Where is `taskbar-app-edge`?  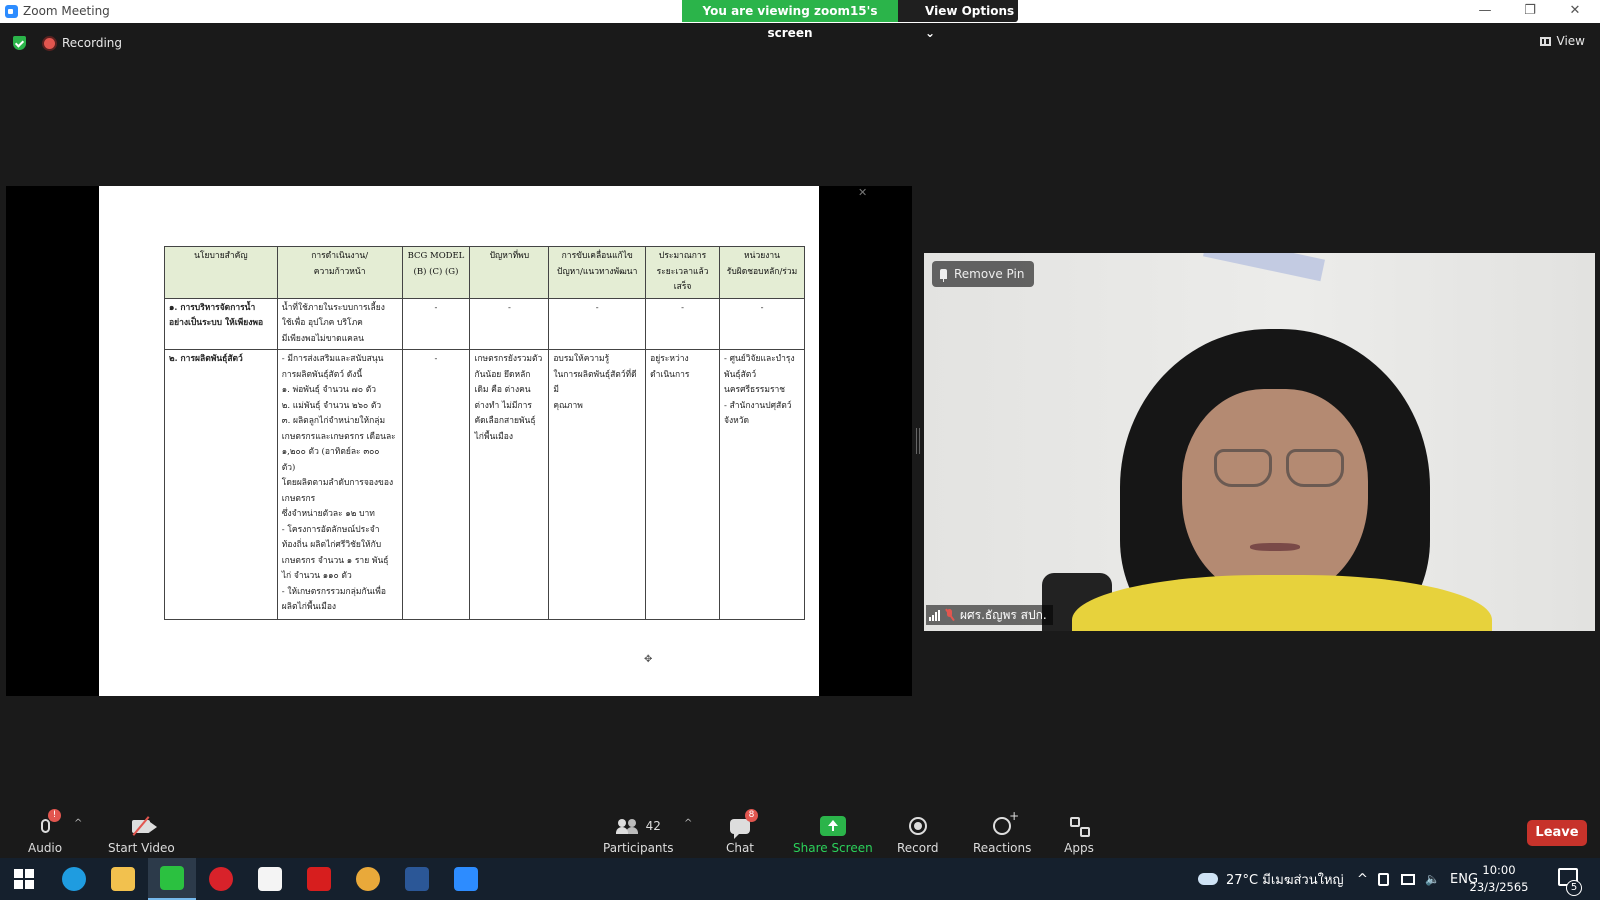
taskbar-app-edge is located at coordinates (74, 879).